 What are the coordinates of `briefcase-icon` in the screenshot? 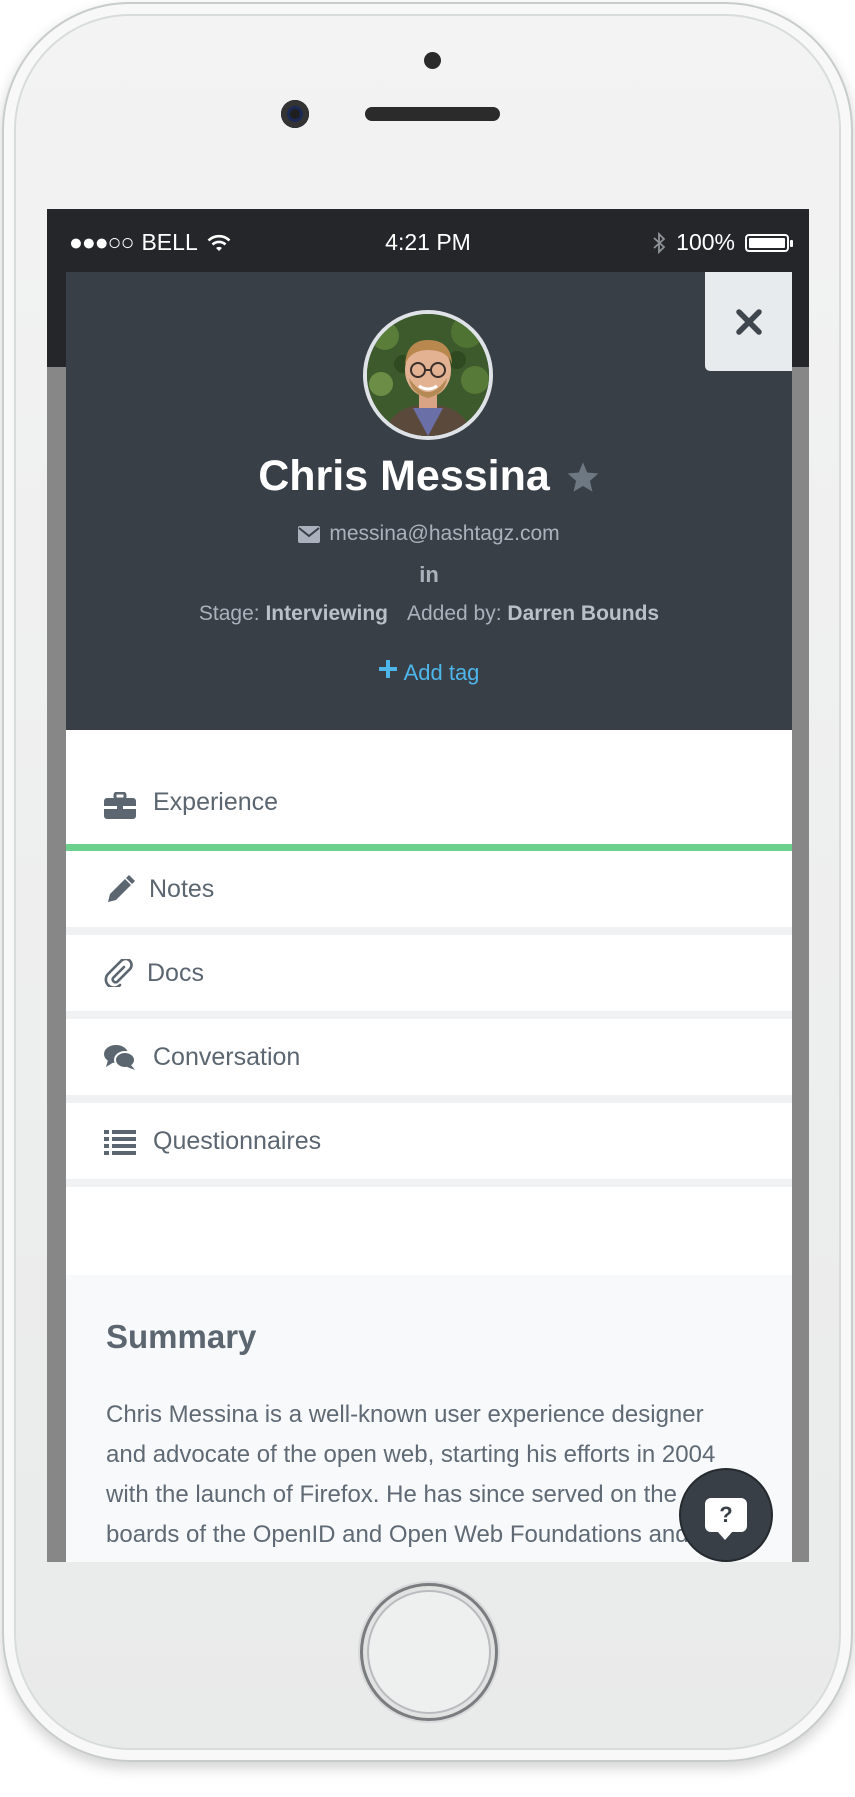 It's located at (120, 805).